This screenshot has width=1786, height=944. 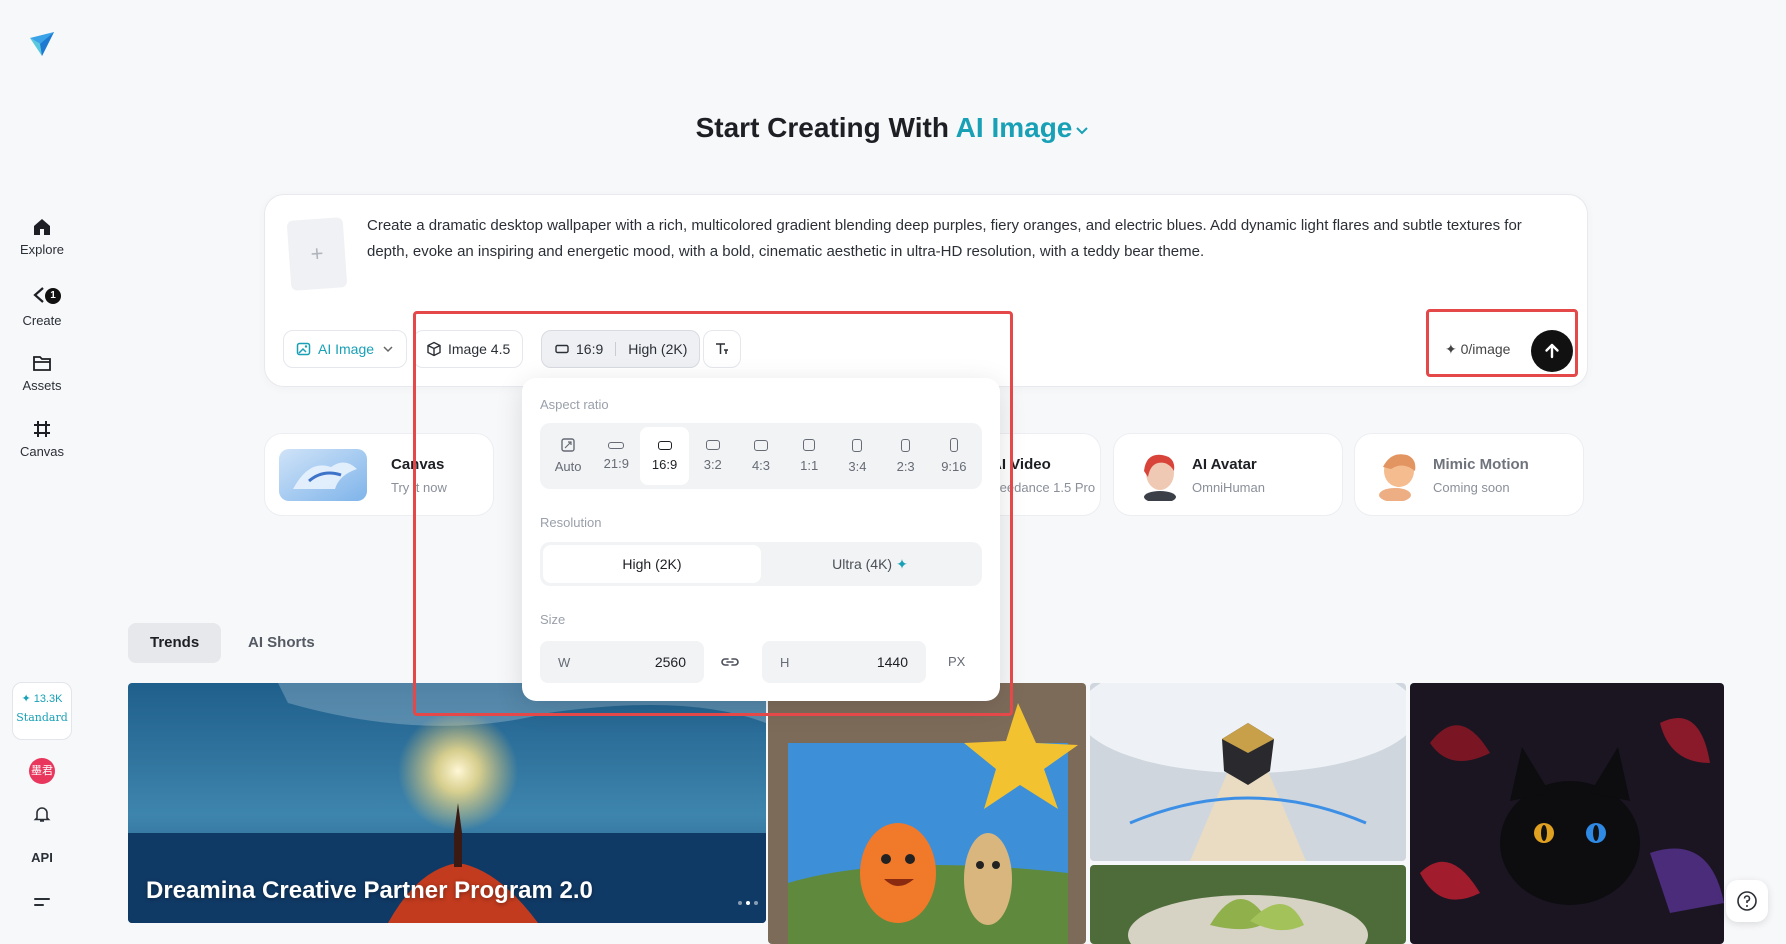 I want to click on home-icon, so click(x=42, y=227).